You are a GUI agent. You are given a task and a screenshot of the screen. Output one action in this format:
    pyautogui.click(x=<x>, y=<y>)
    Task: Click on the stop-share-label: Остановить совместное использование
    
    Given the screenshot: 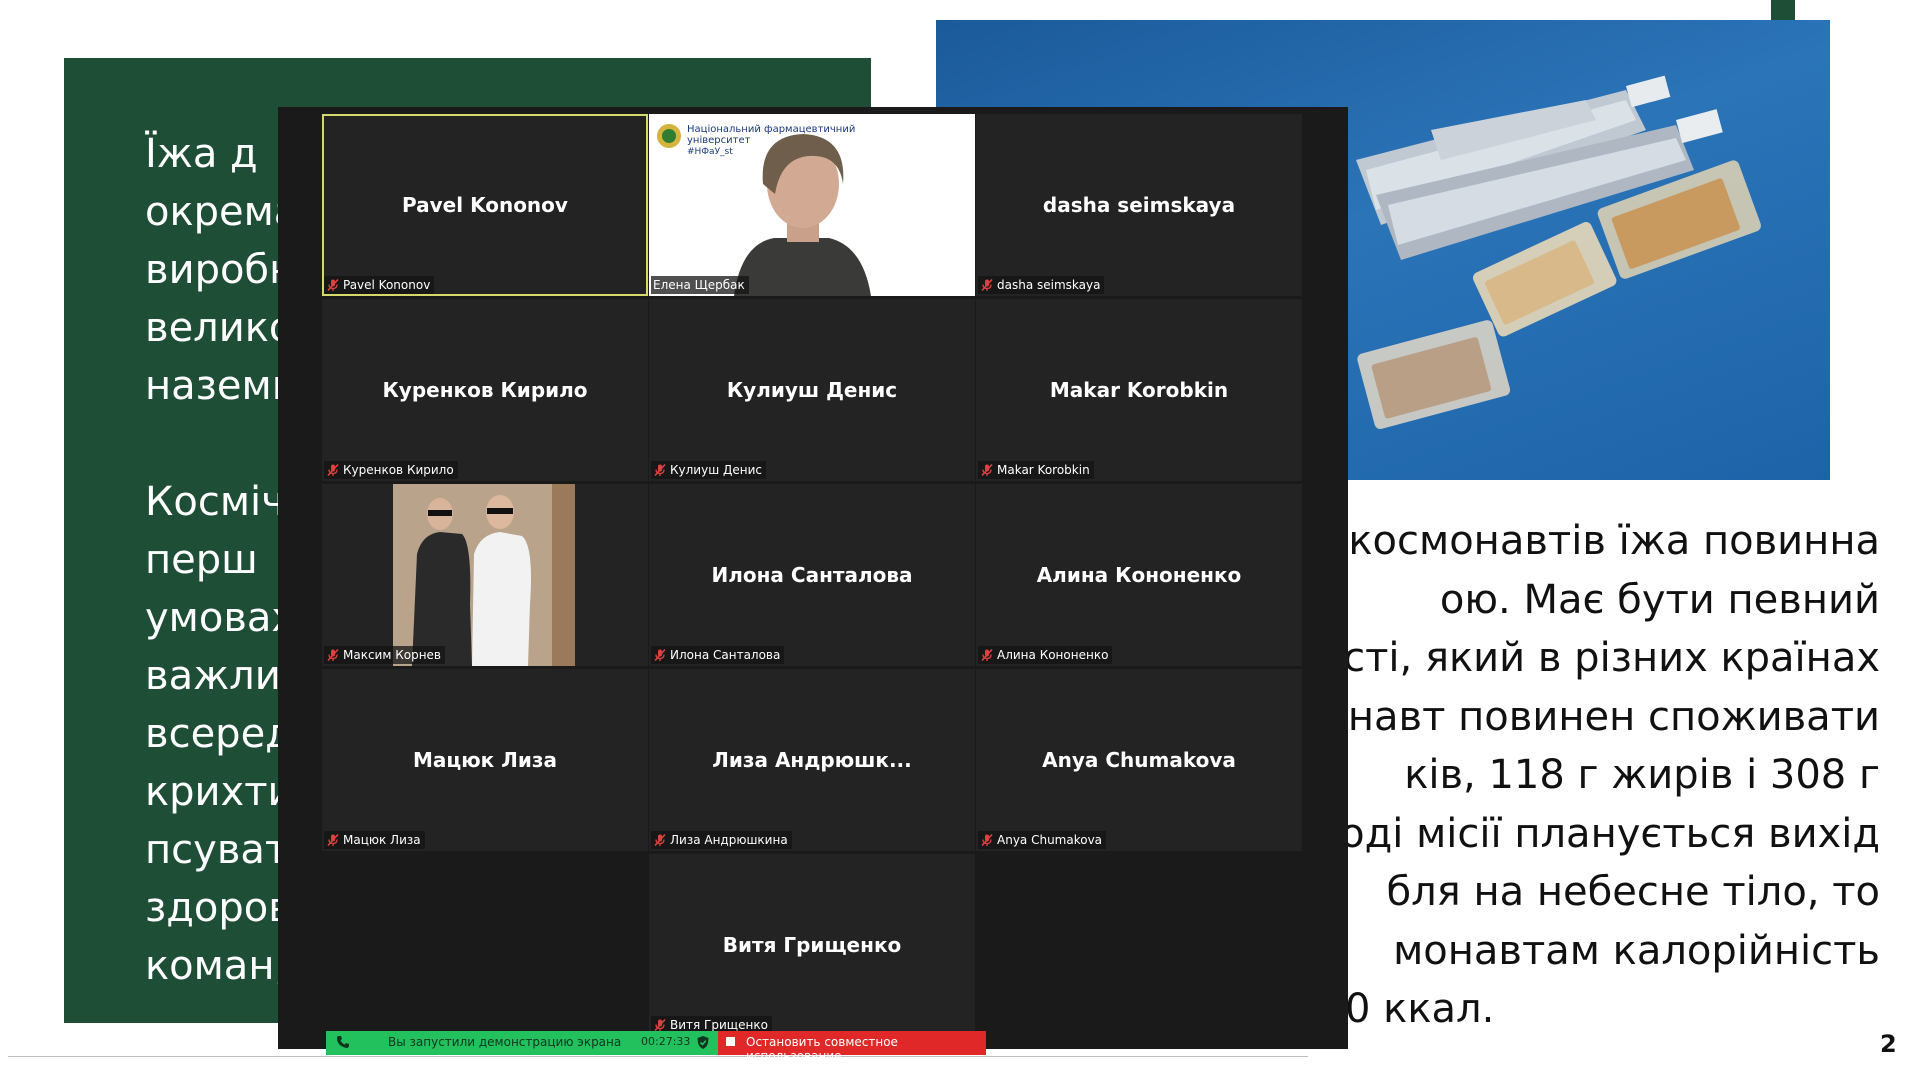 What is the action you would take?
    pyautogui.click(x=822, y=1049)
    